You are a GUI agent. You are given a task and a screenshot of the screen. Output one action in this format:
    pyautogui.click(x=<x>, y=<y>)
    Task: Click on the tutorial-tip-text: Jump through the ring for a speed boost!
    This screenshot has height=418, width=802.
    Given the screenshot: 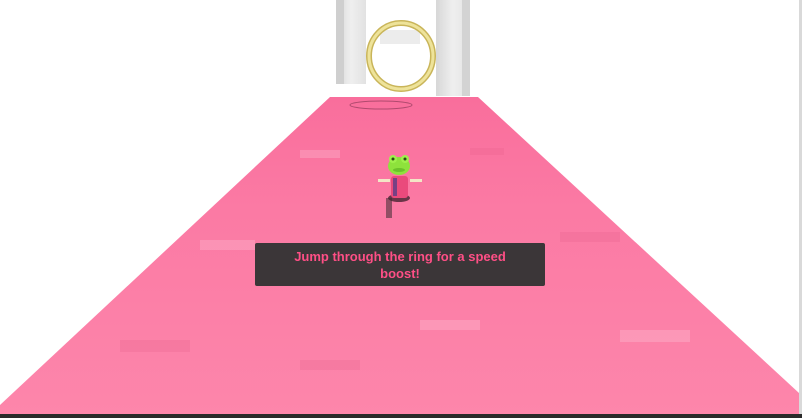 What is the action you would take?
    pyautogui.click(x=400, y=264)
    